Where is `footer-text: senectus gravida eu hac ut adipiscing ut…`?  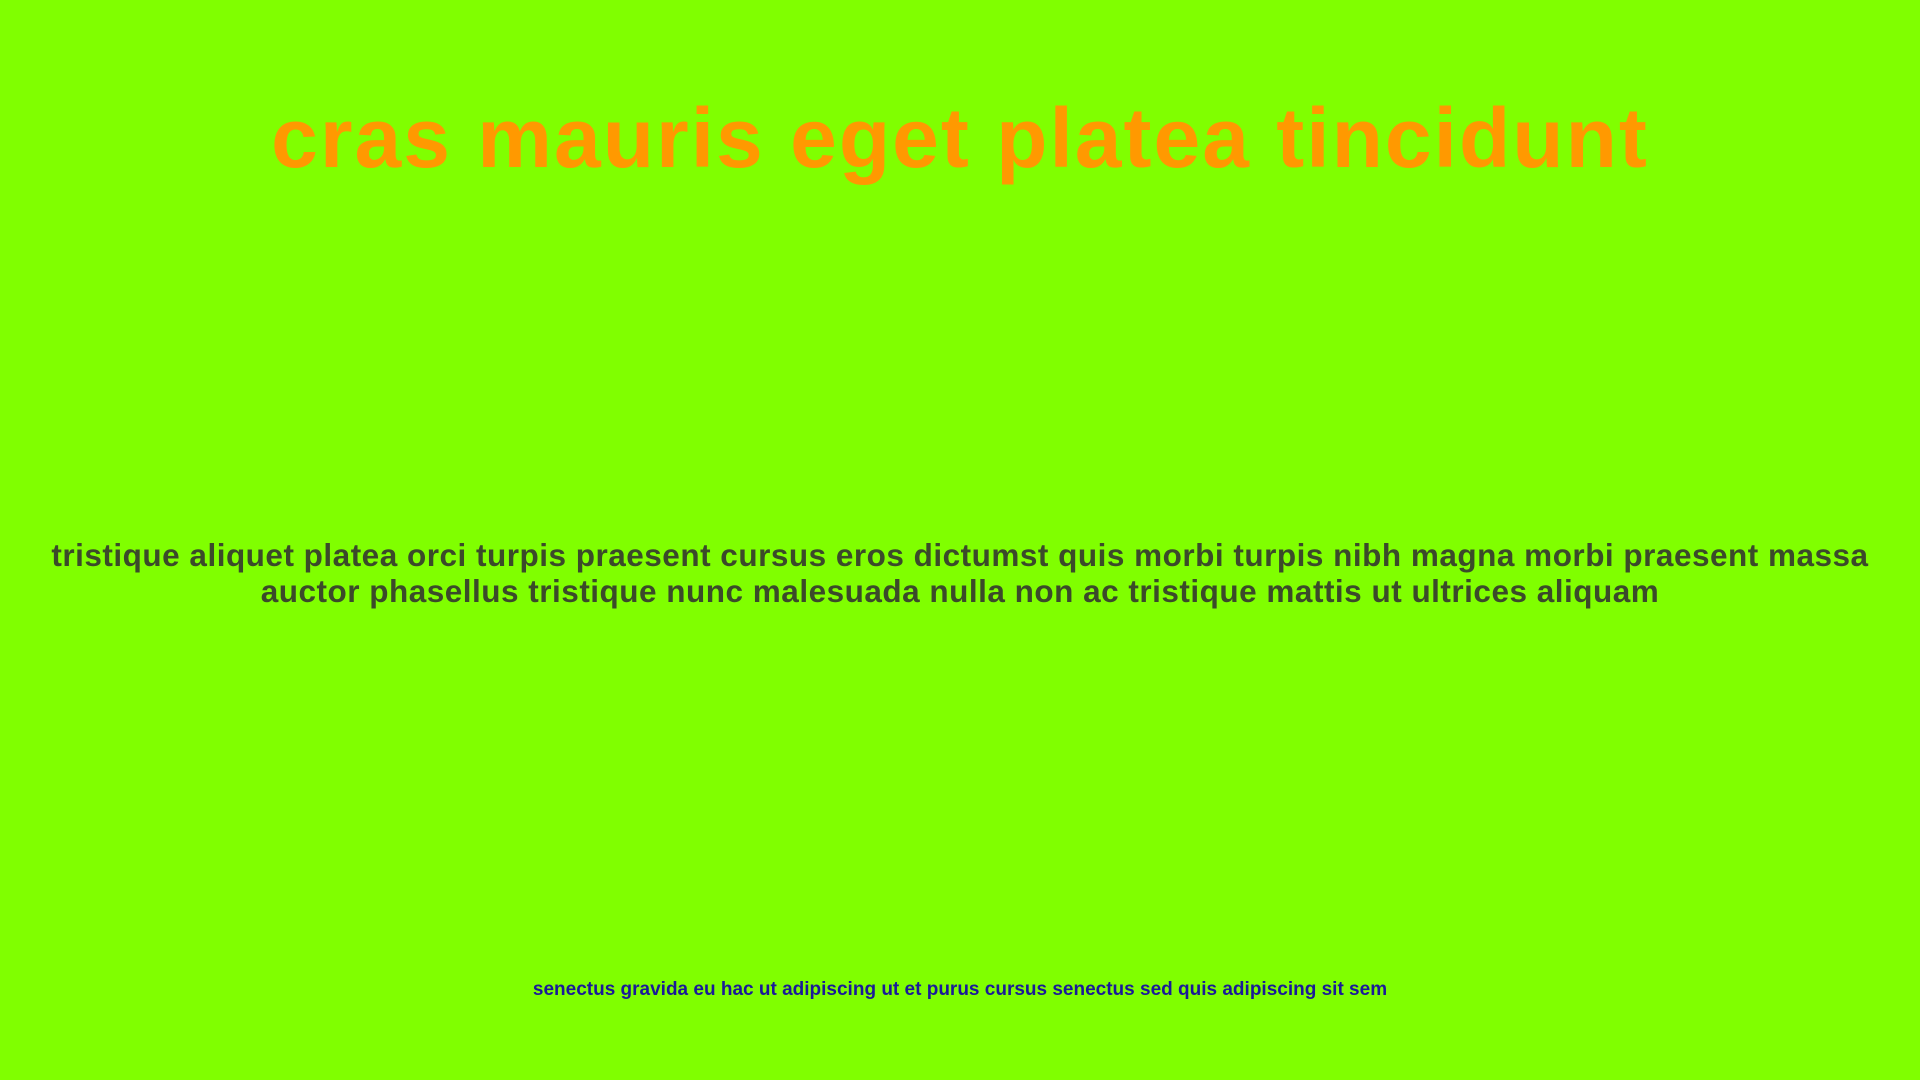
footer-text: senectus gravida eu hac ut adipiscing ut… is located at coordinates (960, 989).